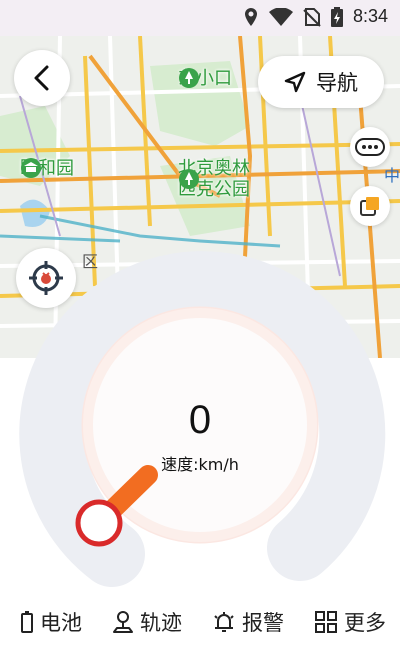 The width and height of the screenshot is (400, 650). I want to click on map-more-button, so click(370, 147).